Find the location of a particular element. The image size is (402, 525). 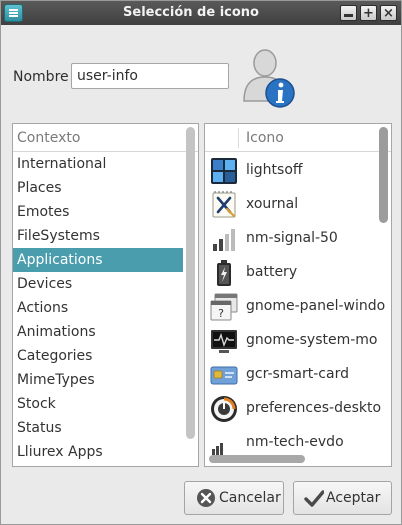

title-bar: Selección de icono + × is located at coordinates (201, 13).